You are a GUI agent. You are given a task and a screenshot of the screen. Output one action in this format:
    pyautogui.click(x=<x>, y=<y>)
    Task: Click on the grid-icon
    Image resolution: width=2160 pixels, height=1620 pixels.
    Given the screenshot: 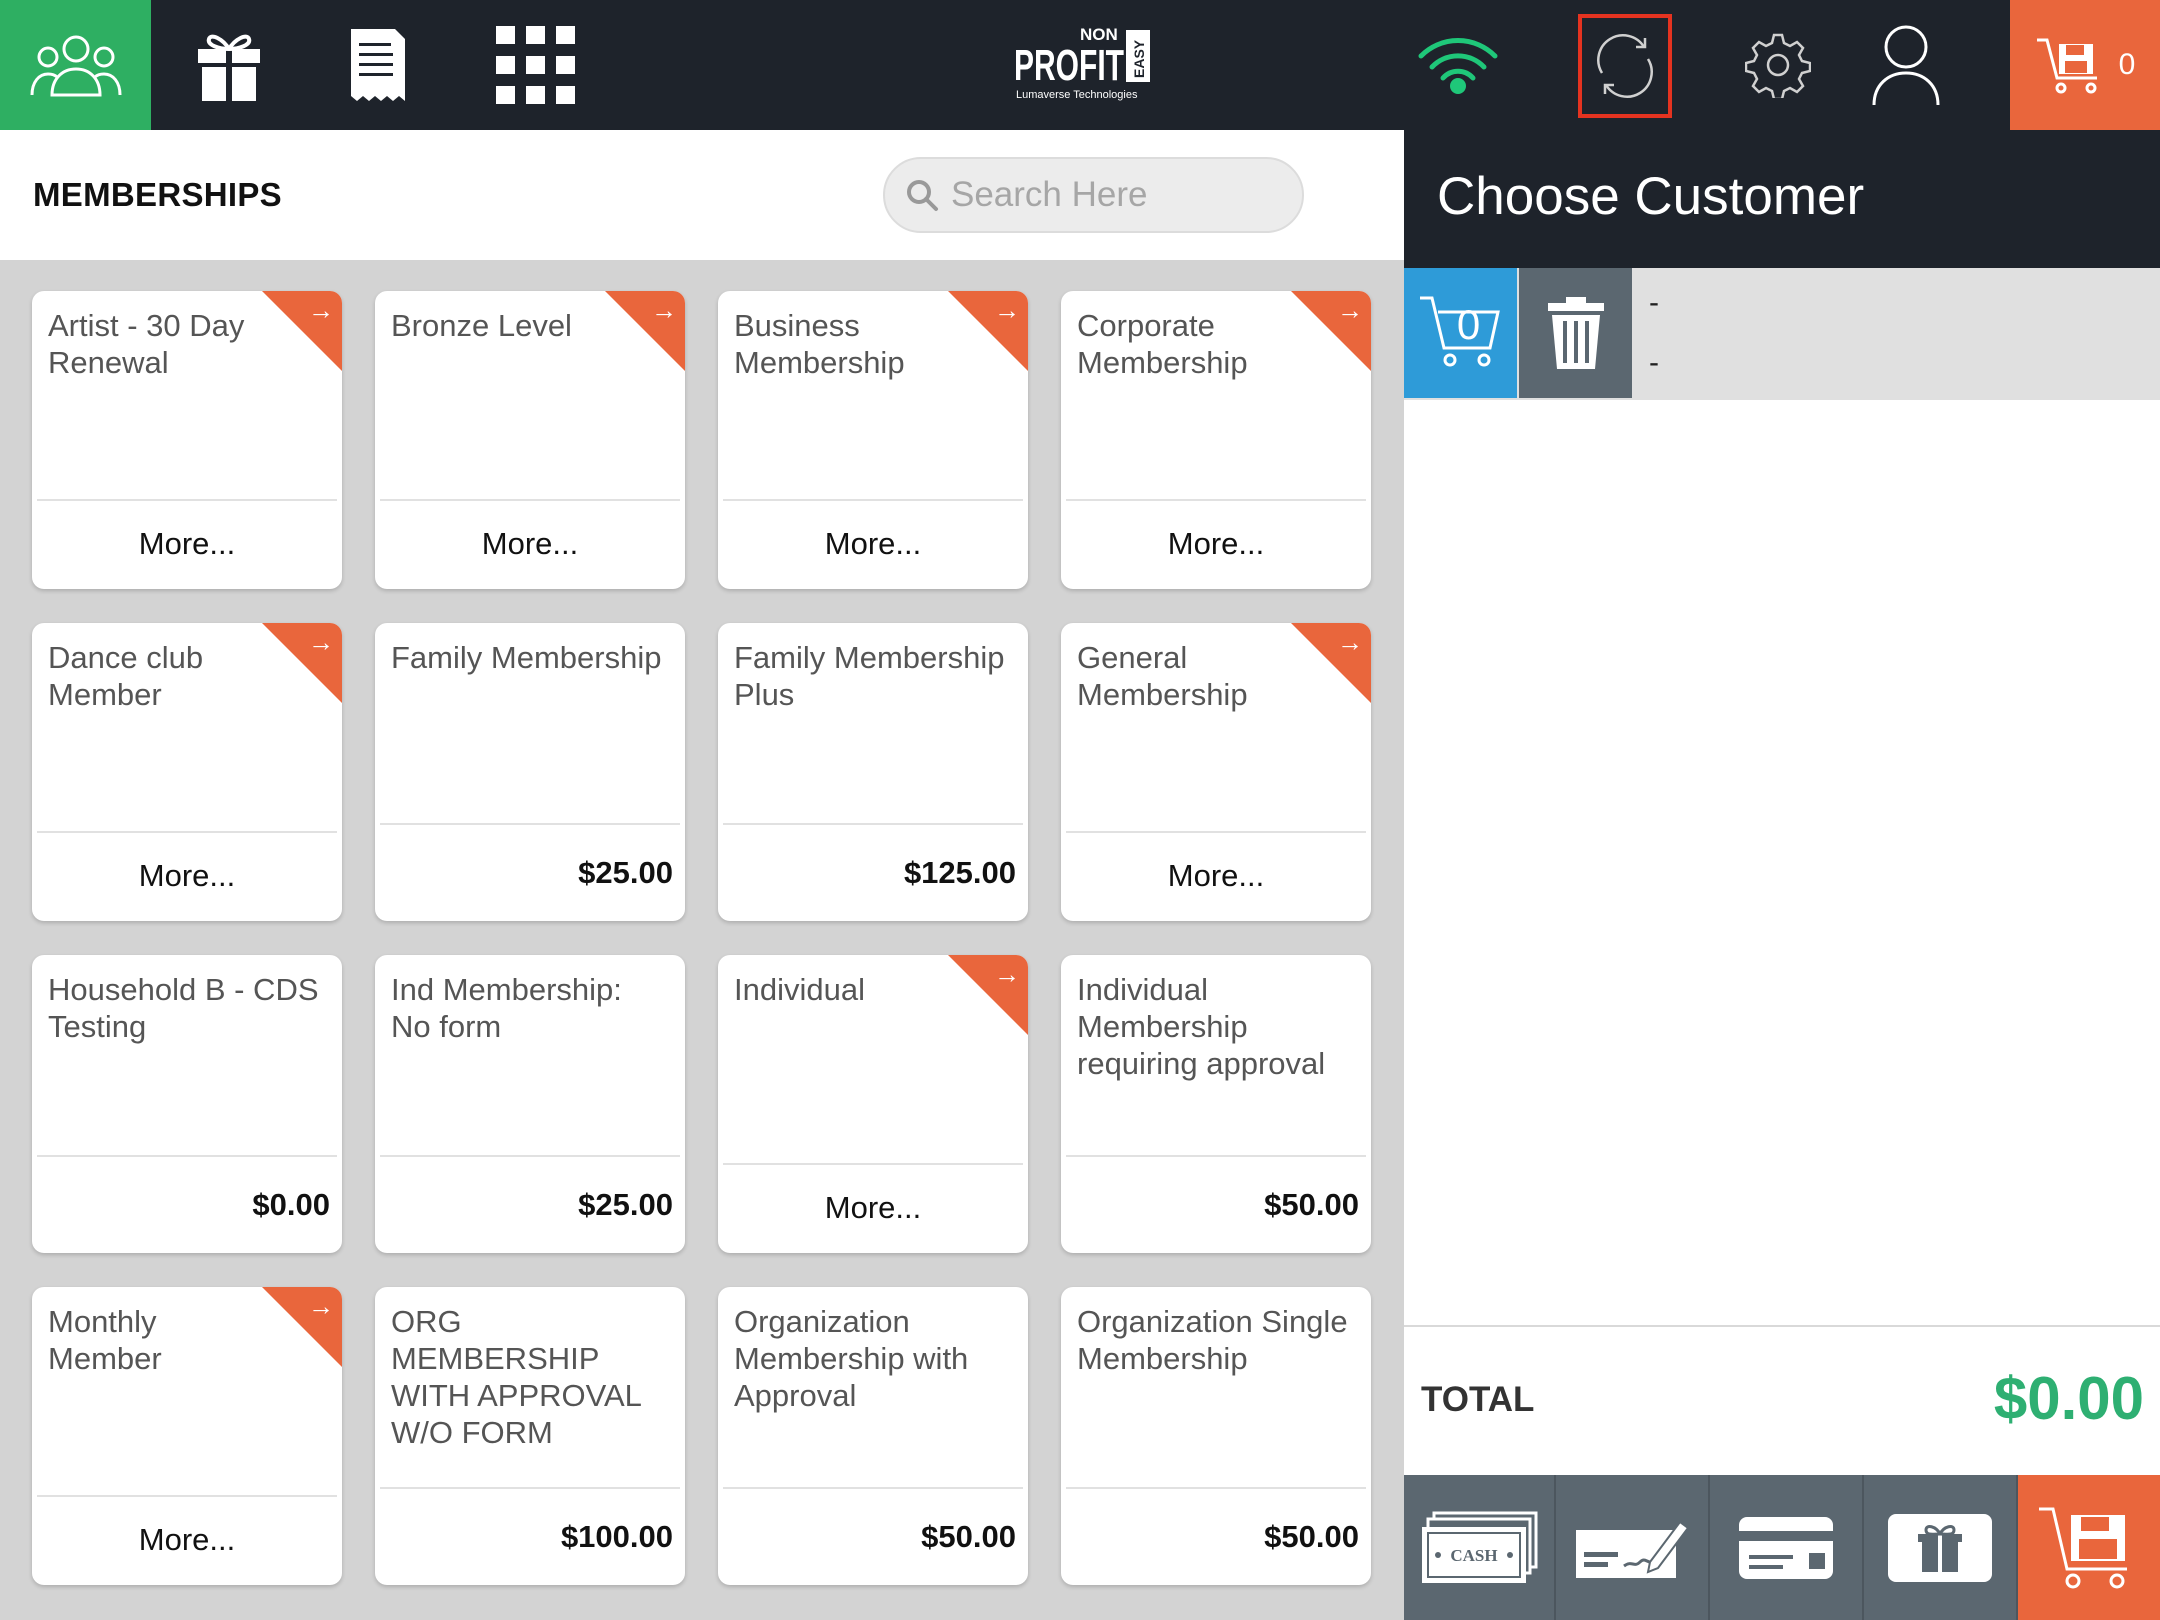 What is the action you would take?
    pyautogui.click(x=535, y=65)
    